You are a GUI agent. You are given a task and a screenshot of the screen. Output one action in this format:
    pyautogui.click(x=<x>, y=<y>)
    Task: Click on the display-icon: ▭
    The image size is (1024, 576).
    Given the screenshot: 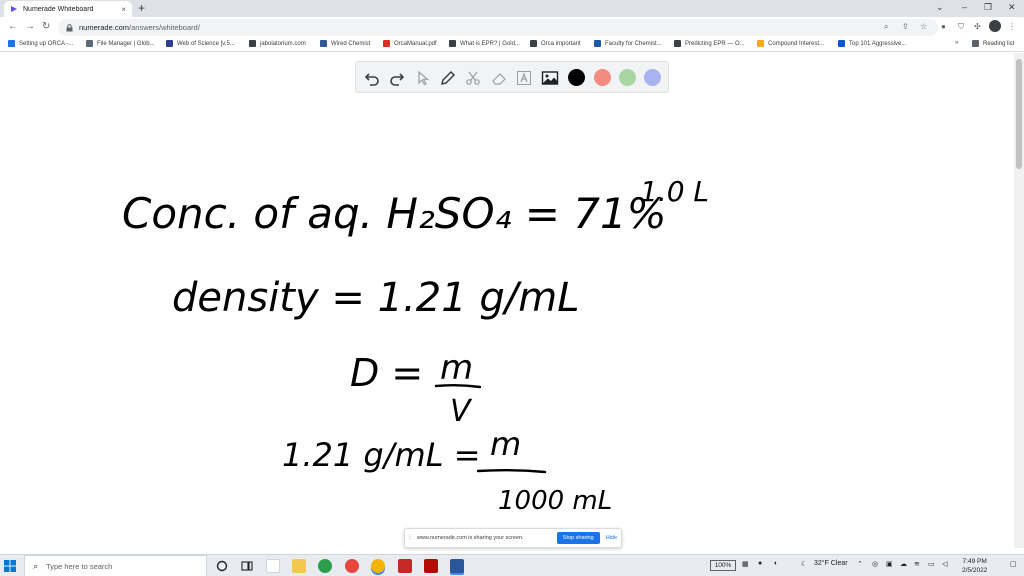 What is the action you would take?
    pyautogui.click(x=931, y=564)
    